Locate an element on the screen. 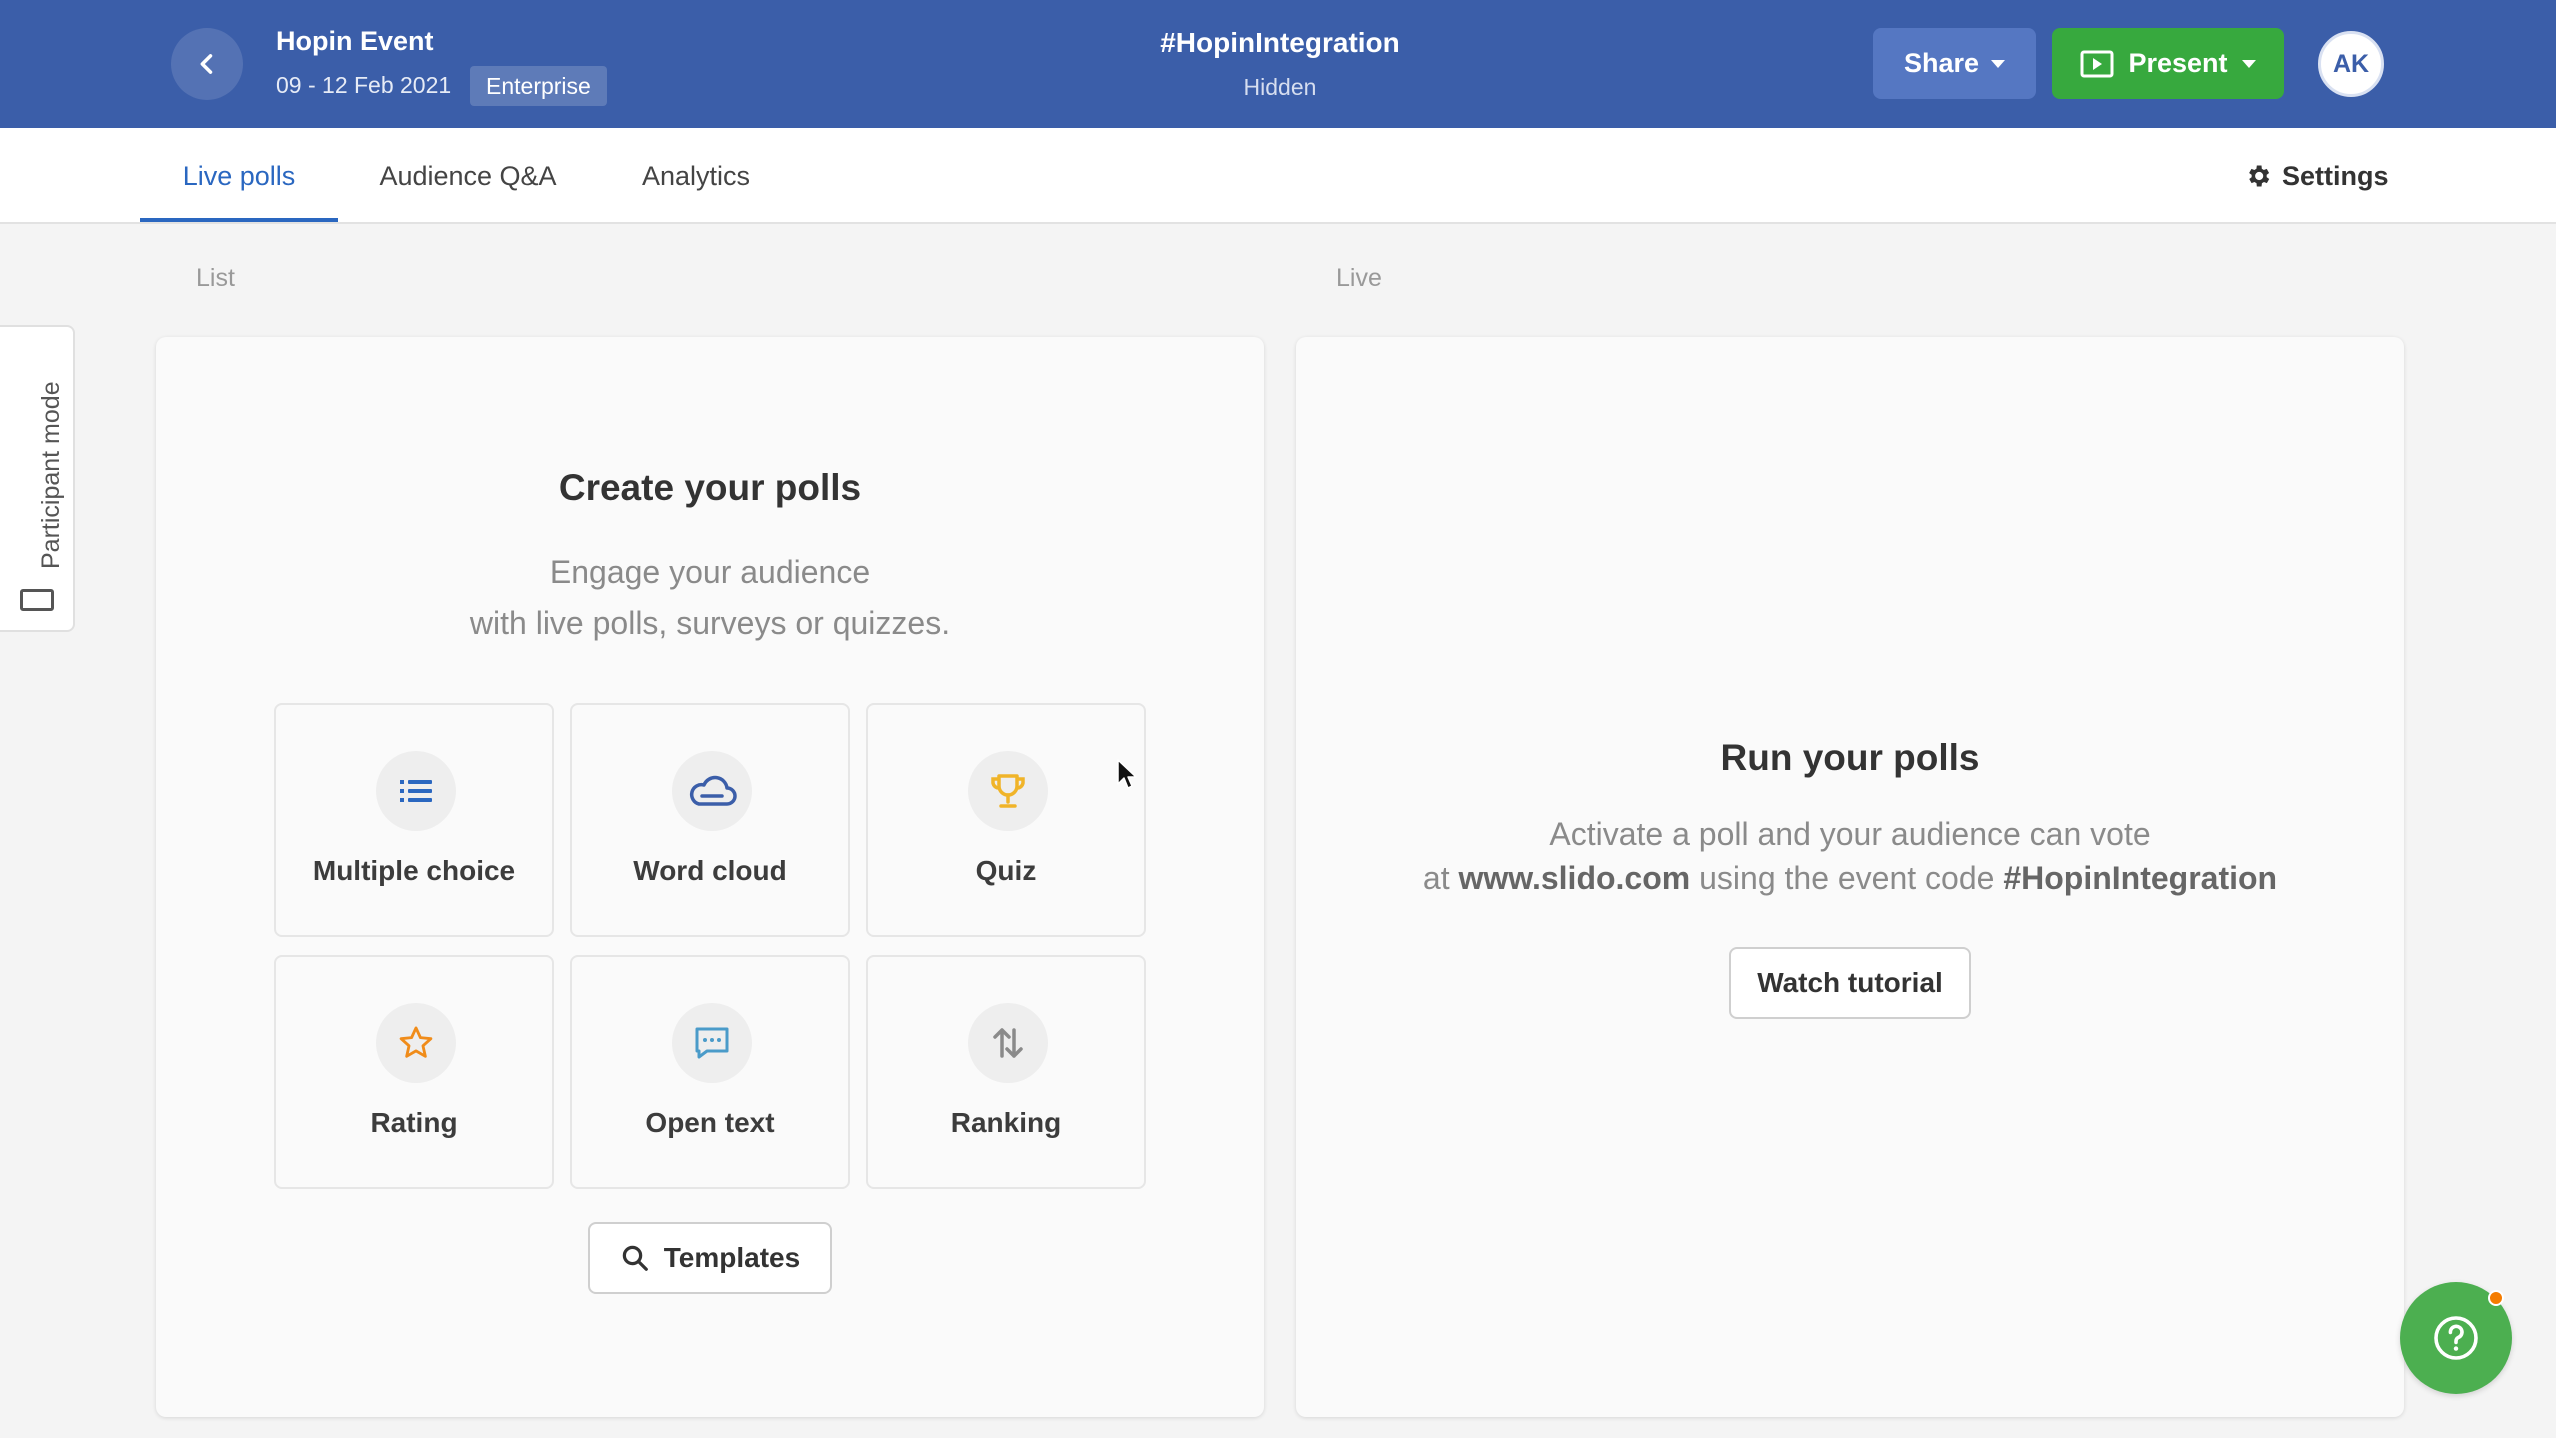 Image resolution: width=2556 pixels, height=1438 pixels. question-mark-icon is located at coordinates (2456, 1338).